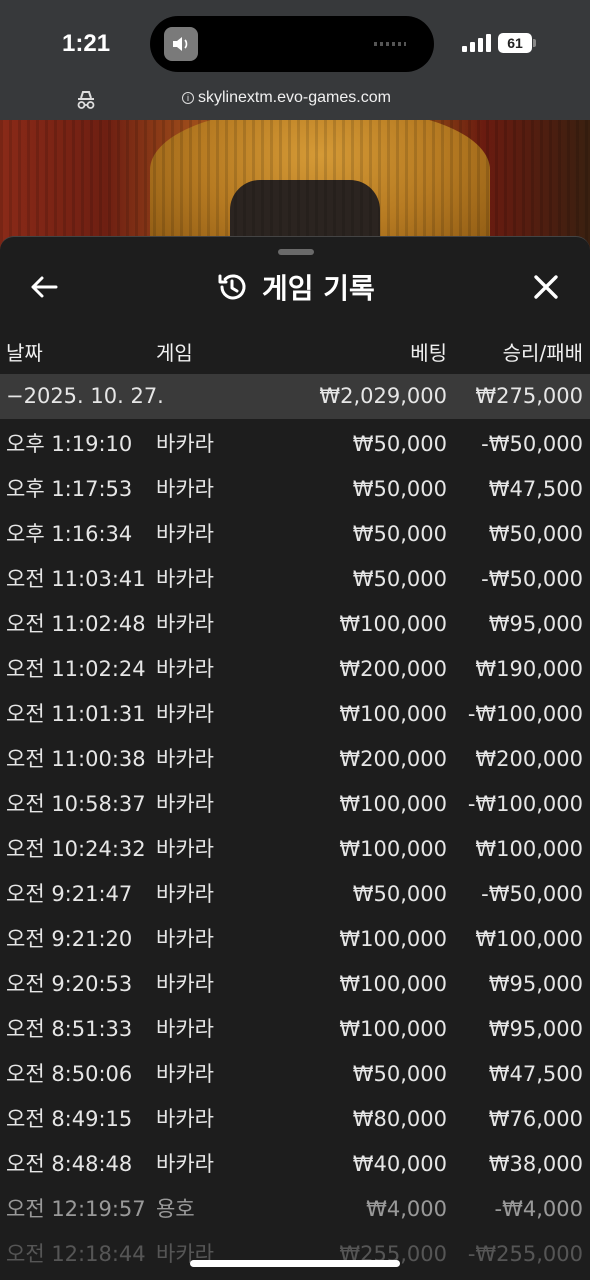 The height and width of the screenshot is (1280, 590). What do you see at coordinates (295, 1164) in the screenshot?
I see `table-row: 오전 8:48:48 바카라 ₩40,000 ₩38,000` at bounding box center [295, 1164].